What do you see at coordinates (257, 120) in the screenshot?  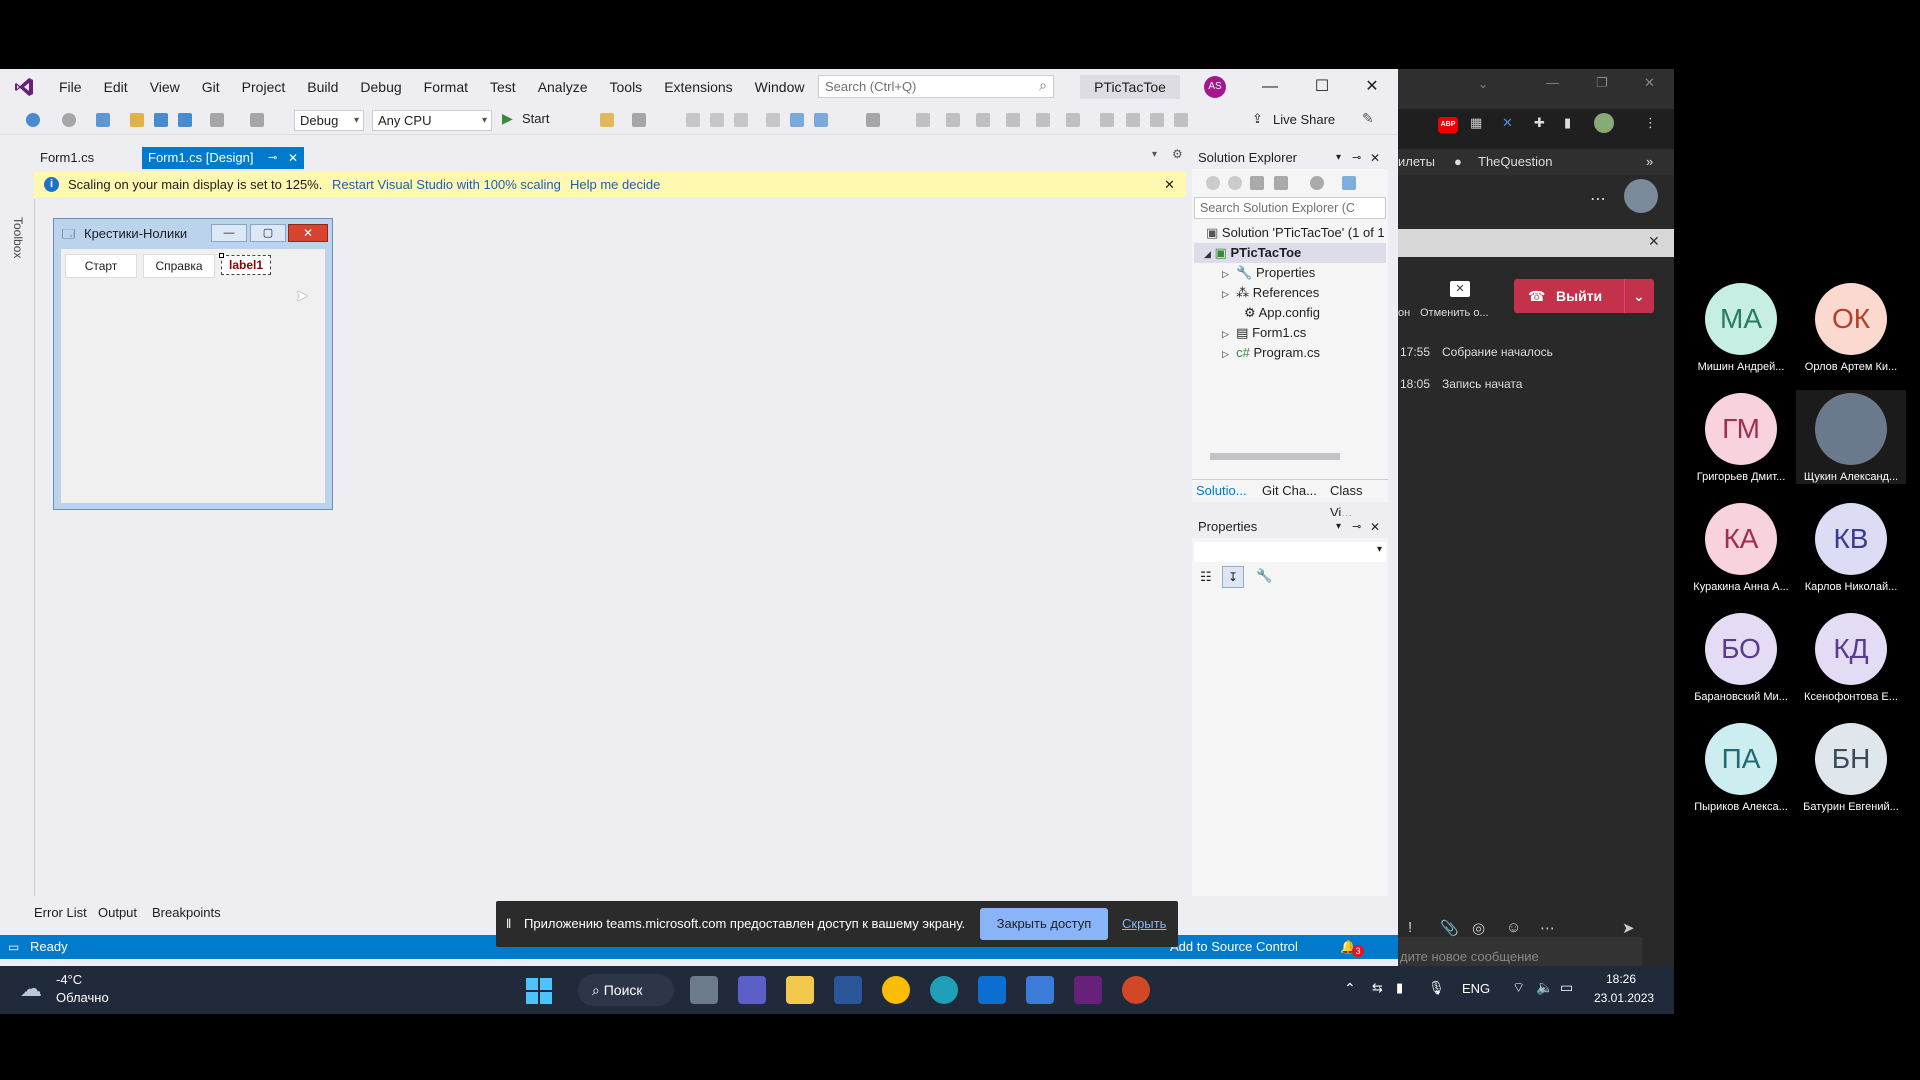 I see `redo-icon` at bounding box center [257, 120].